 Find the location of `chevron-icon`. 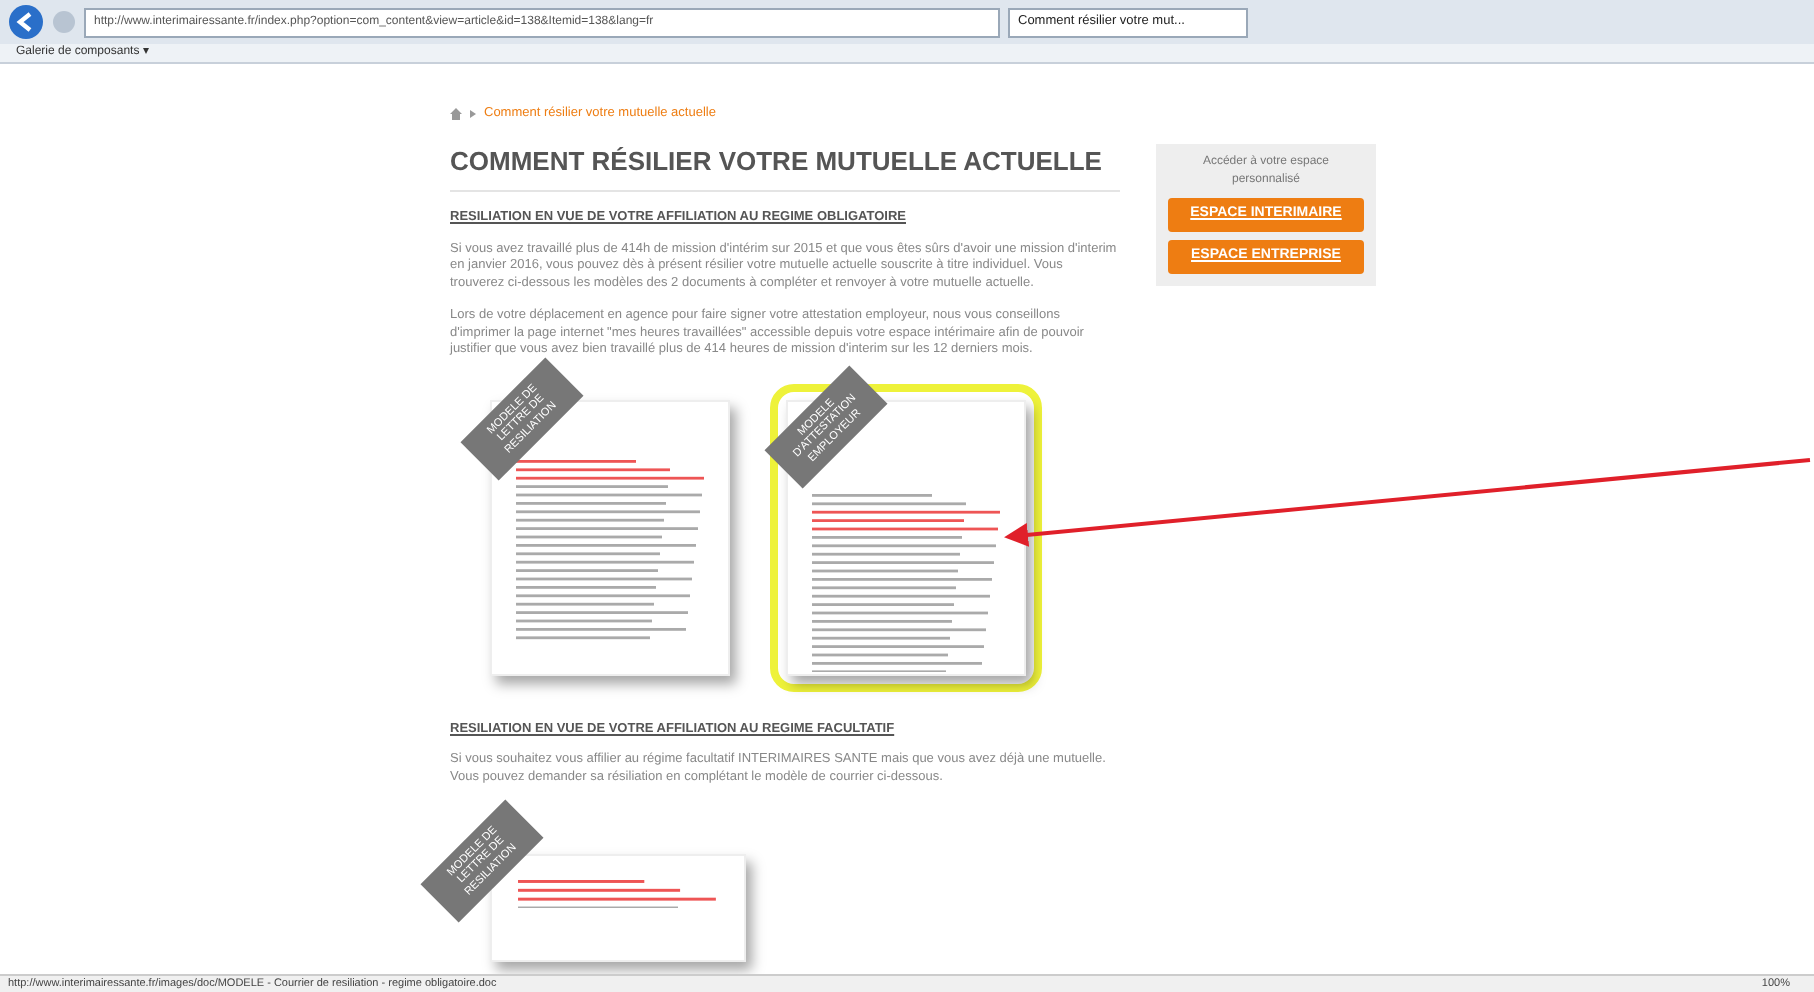

chevron-icon is located at coordinates (473, 113).